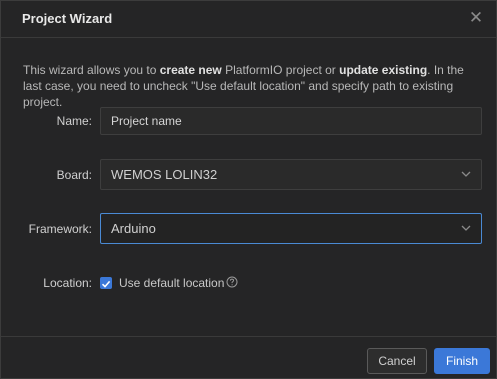 This screenshot has height=379, width=497. I want to click on use-default-location-checkbox, so click(106, 283).